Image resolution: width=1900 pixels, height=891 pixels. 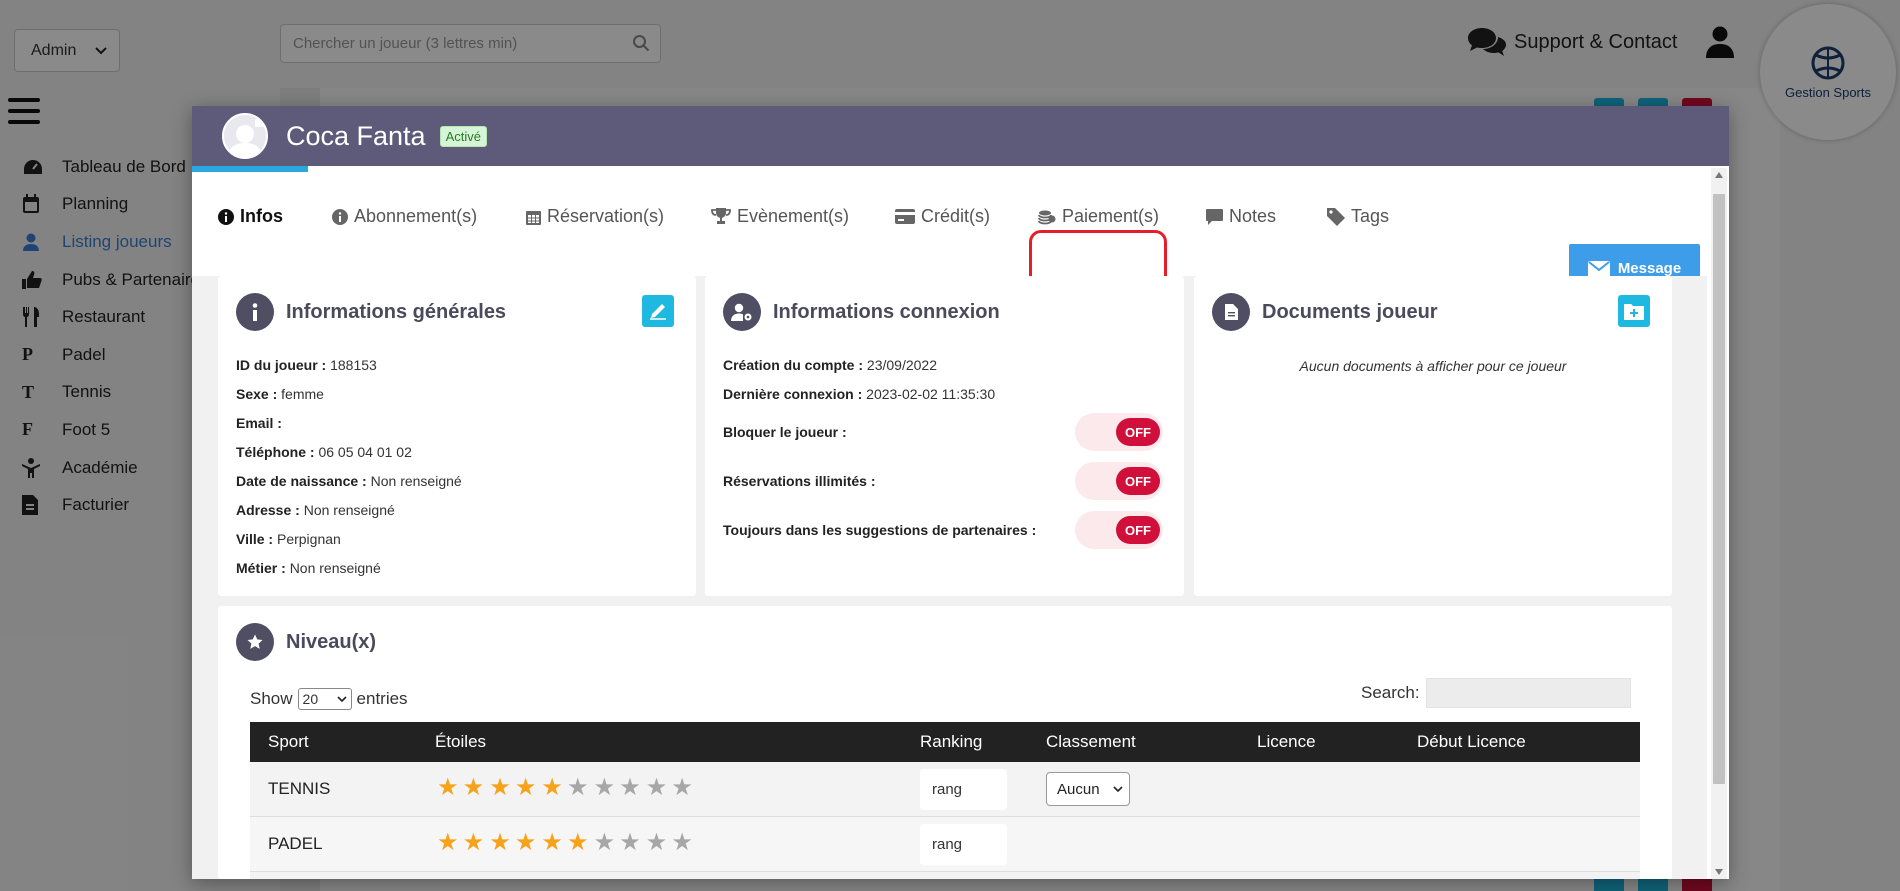 What do you see at coordinates (886, 311) in the screenshot?
I see `connection-info-title: Informations connexion` at bounding box center [886, 311].